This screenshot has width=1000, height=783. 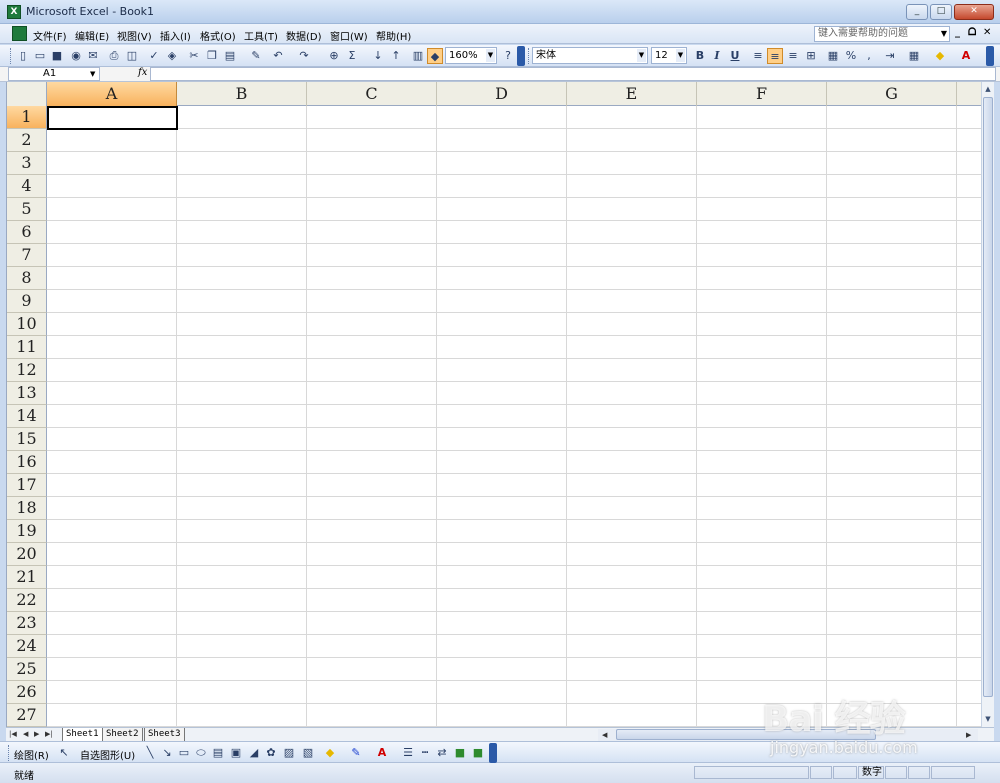 I want to click on oval-icon: ⬭, so click(x=201, y=753).